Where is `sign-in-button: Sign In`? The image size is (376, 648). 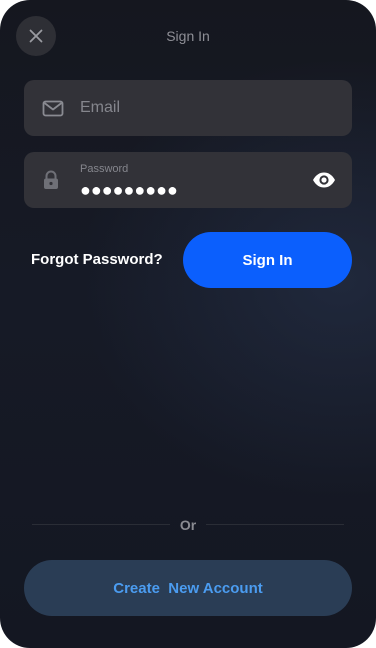 sign-in-button: Sign In is located at coordinates (267, 260).